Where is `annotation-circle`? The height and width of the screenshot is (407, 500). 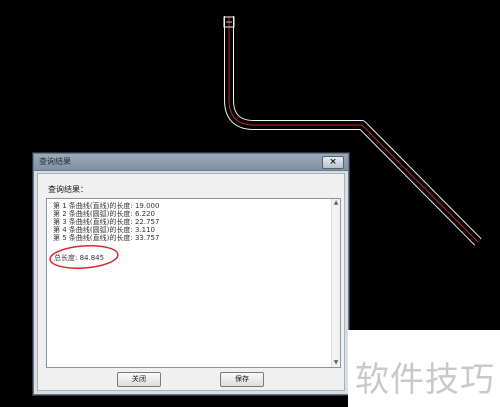
annotation-circle is located at coordinates (84, 257).